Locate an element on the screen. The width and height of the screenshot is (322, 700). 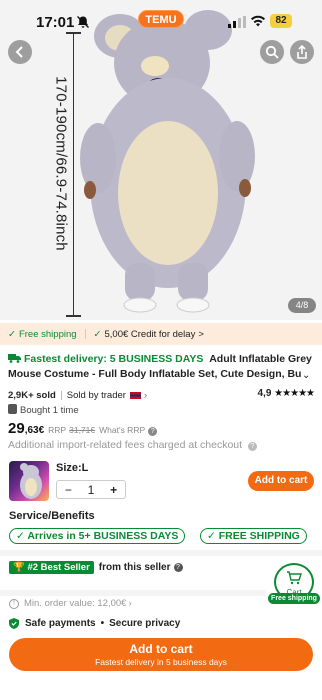
status-bar: 17:01 TEMU 82 is located at coordinates (161, 22).